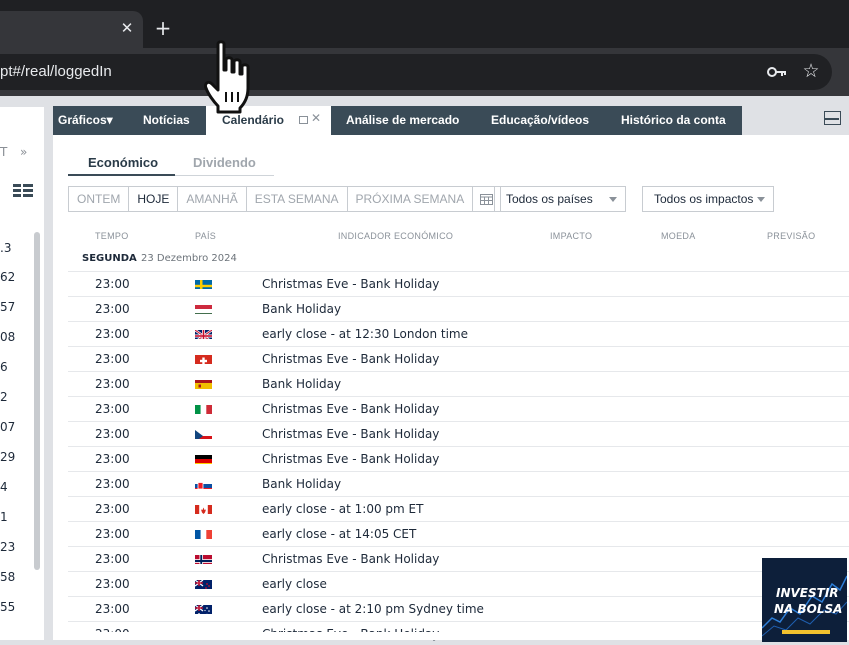 The image size is (849, 645). I want to click on event-name: early close - at 12:30 London time, so click(365, 334).